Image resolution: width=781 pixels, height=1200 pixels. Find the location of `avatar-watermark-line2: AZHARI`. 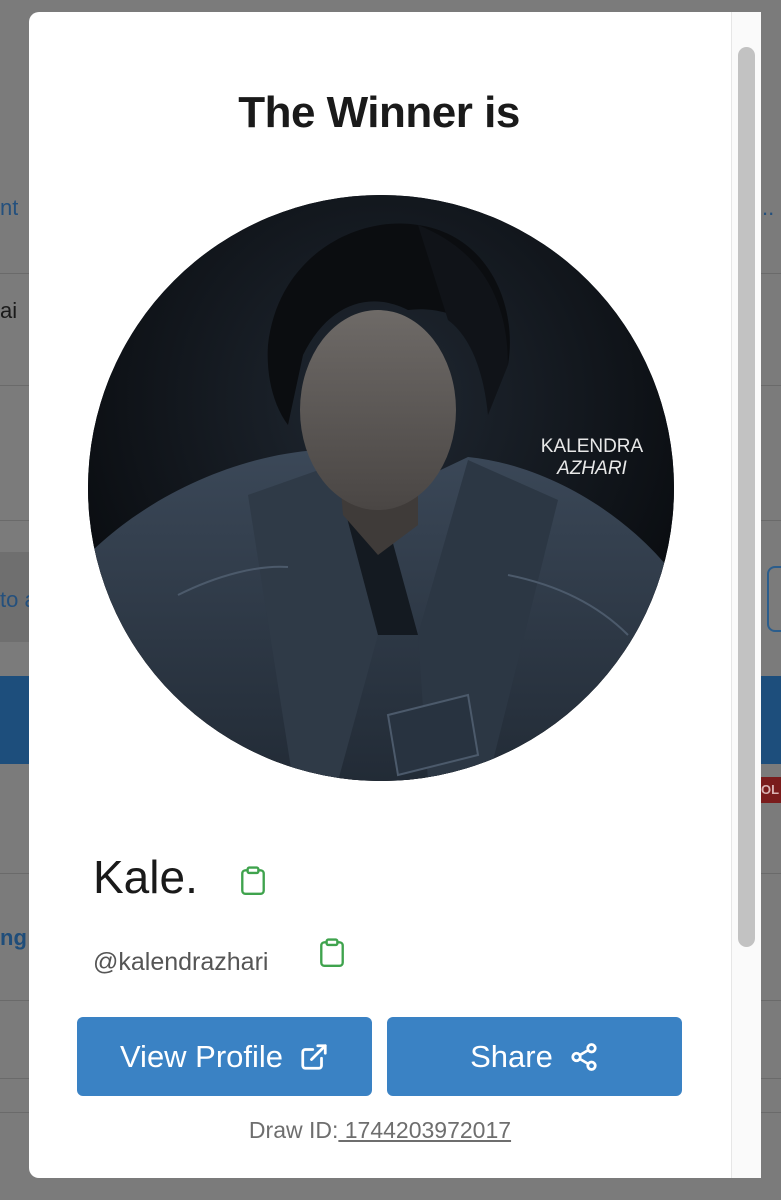

avatar-watermark-line2: AZHARI is located at coordinates (591, 468).